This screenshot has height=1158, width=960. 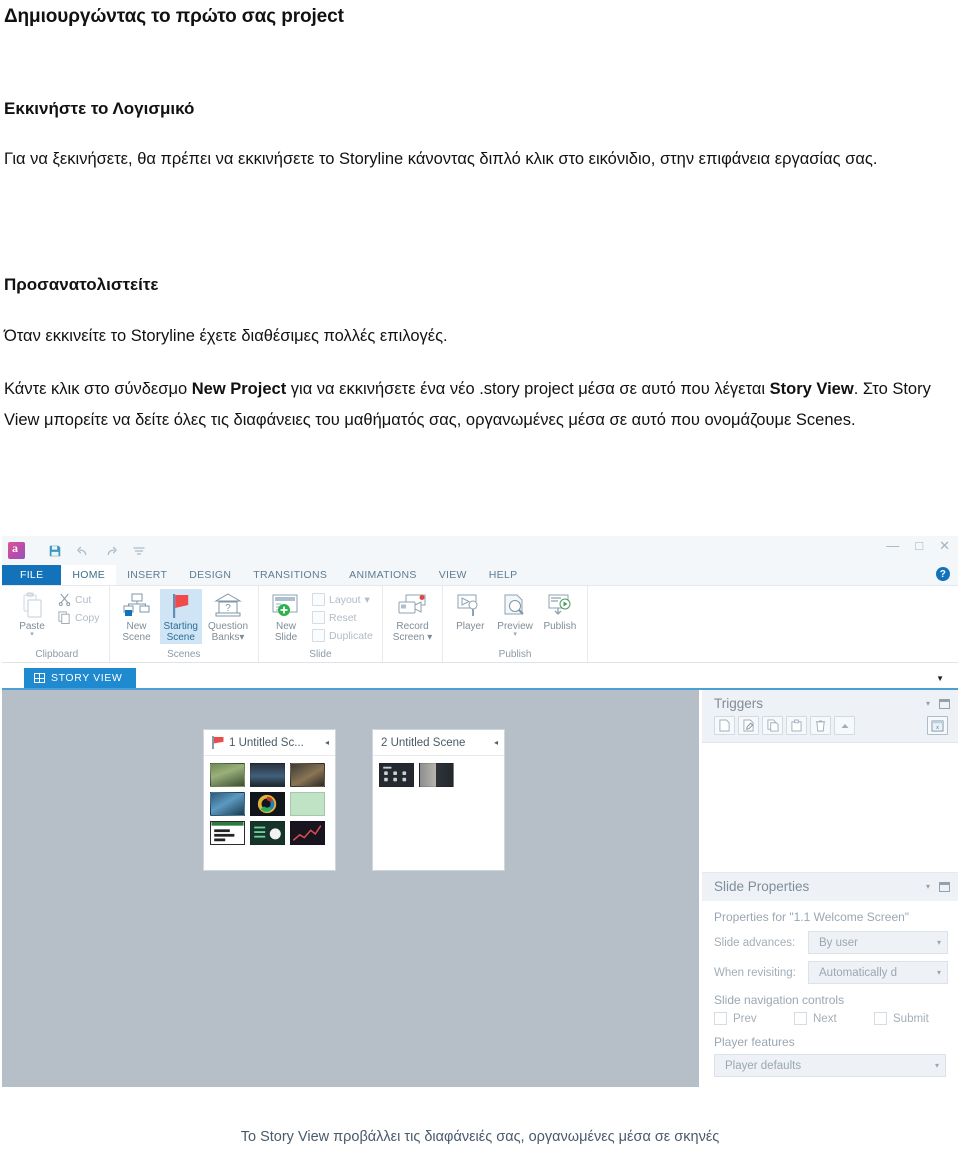 What do you see at coordinates (180, 616) in the screenshot?
I see `starting-scene-button: Starting Scene` at bounding box center [180, 616].